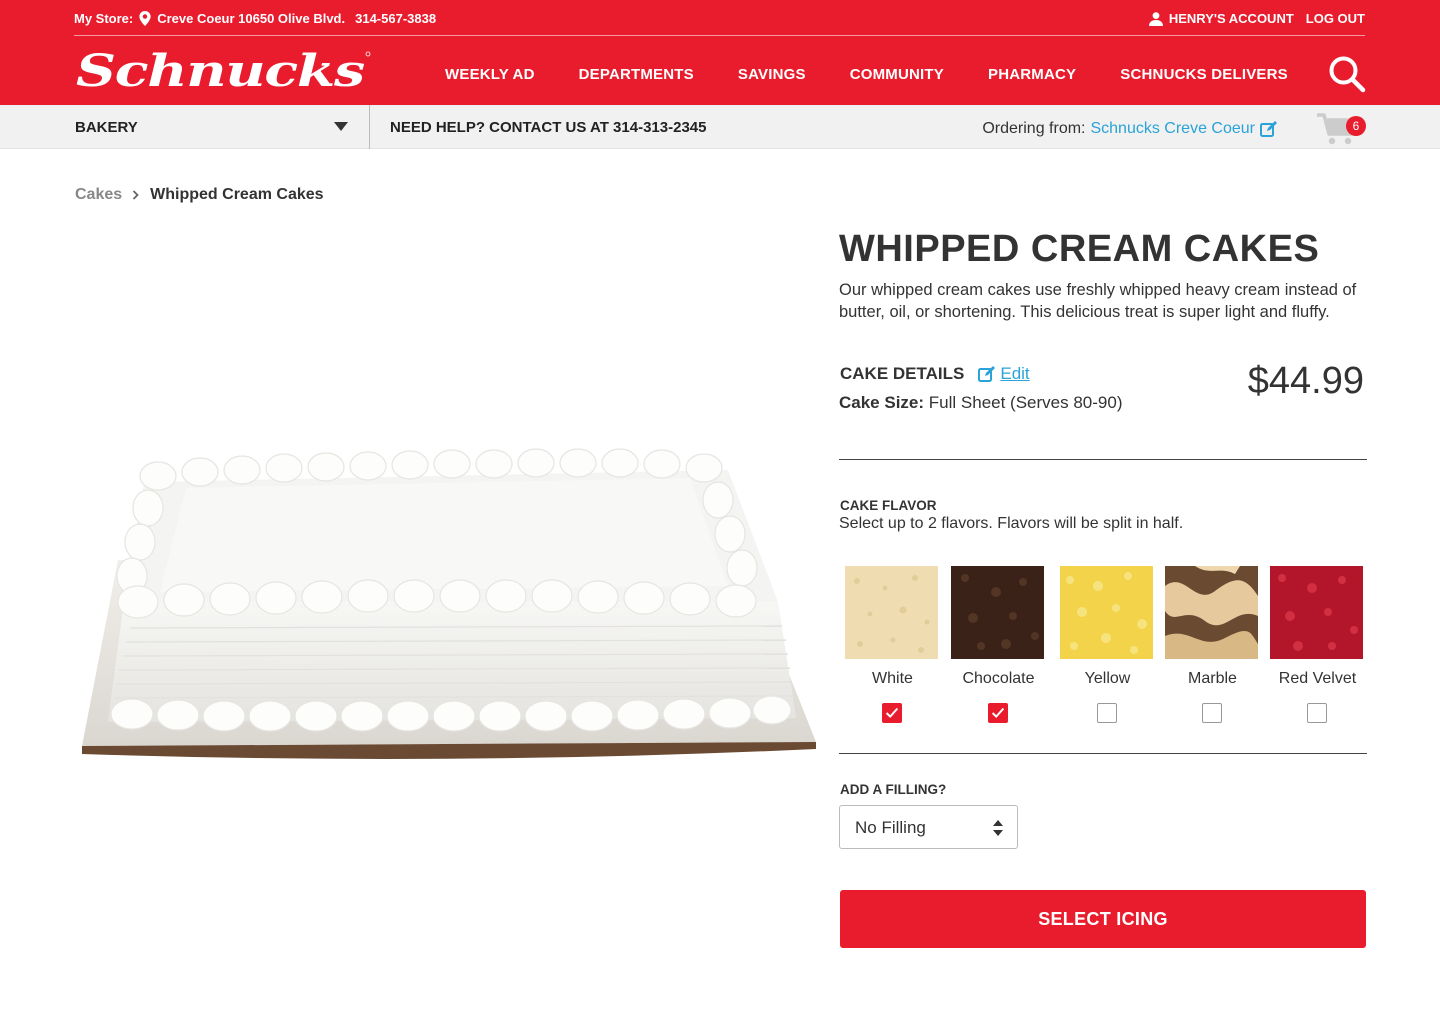  Describe the element at coordinates (145, 18) in the screenshot. I see `location-pin-icon` at that location.